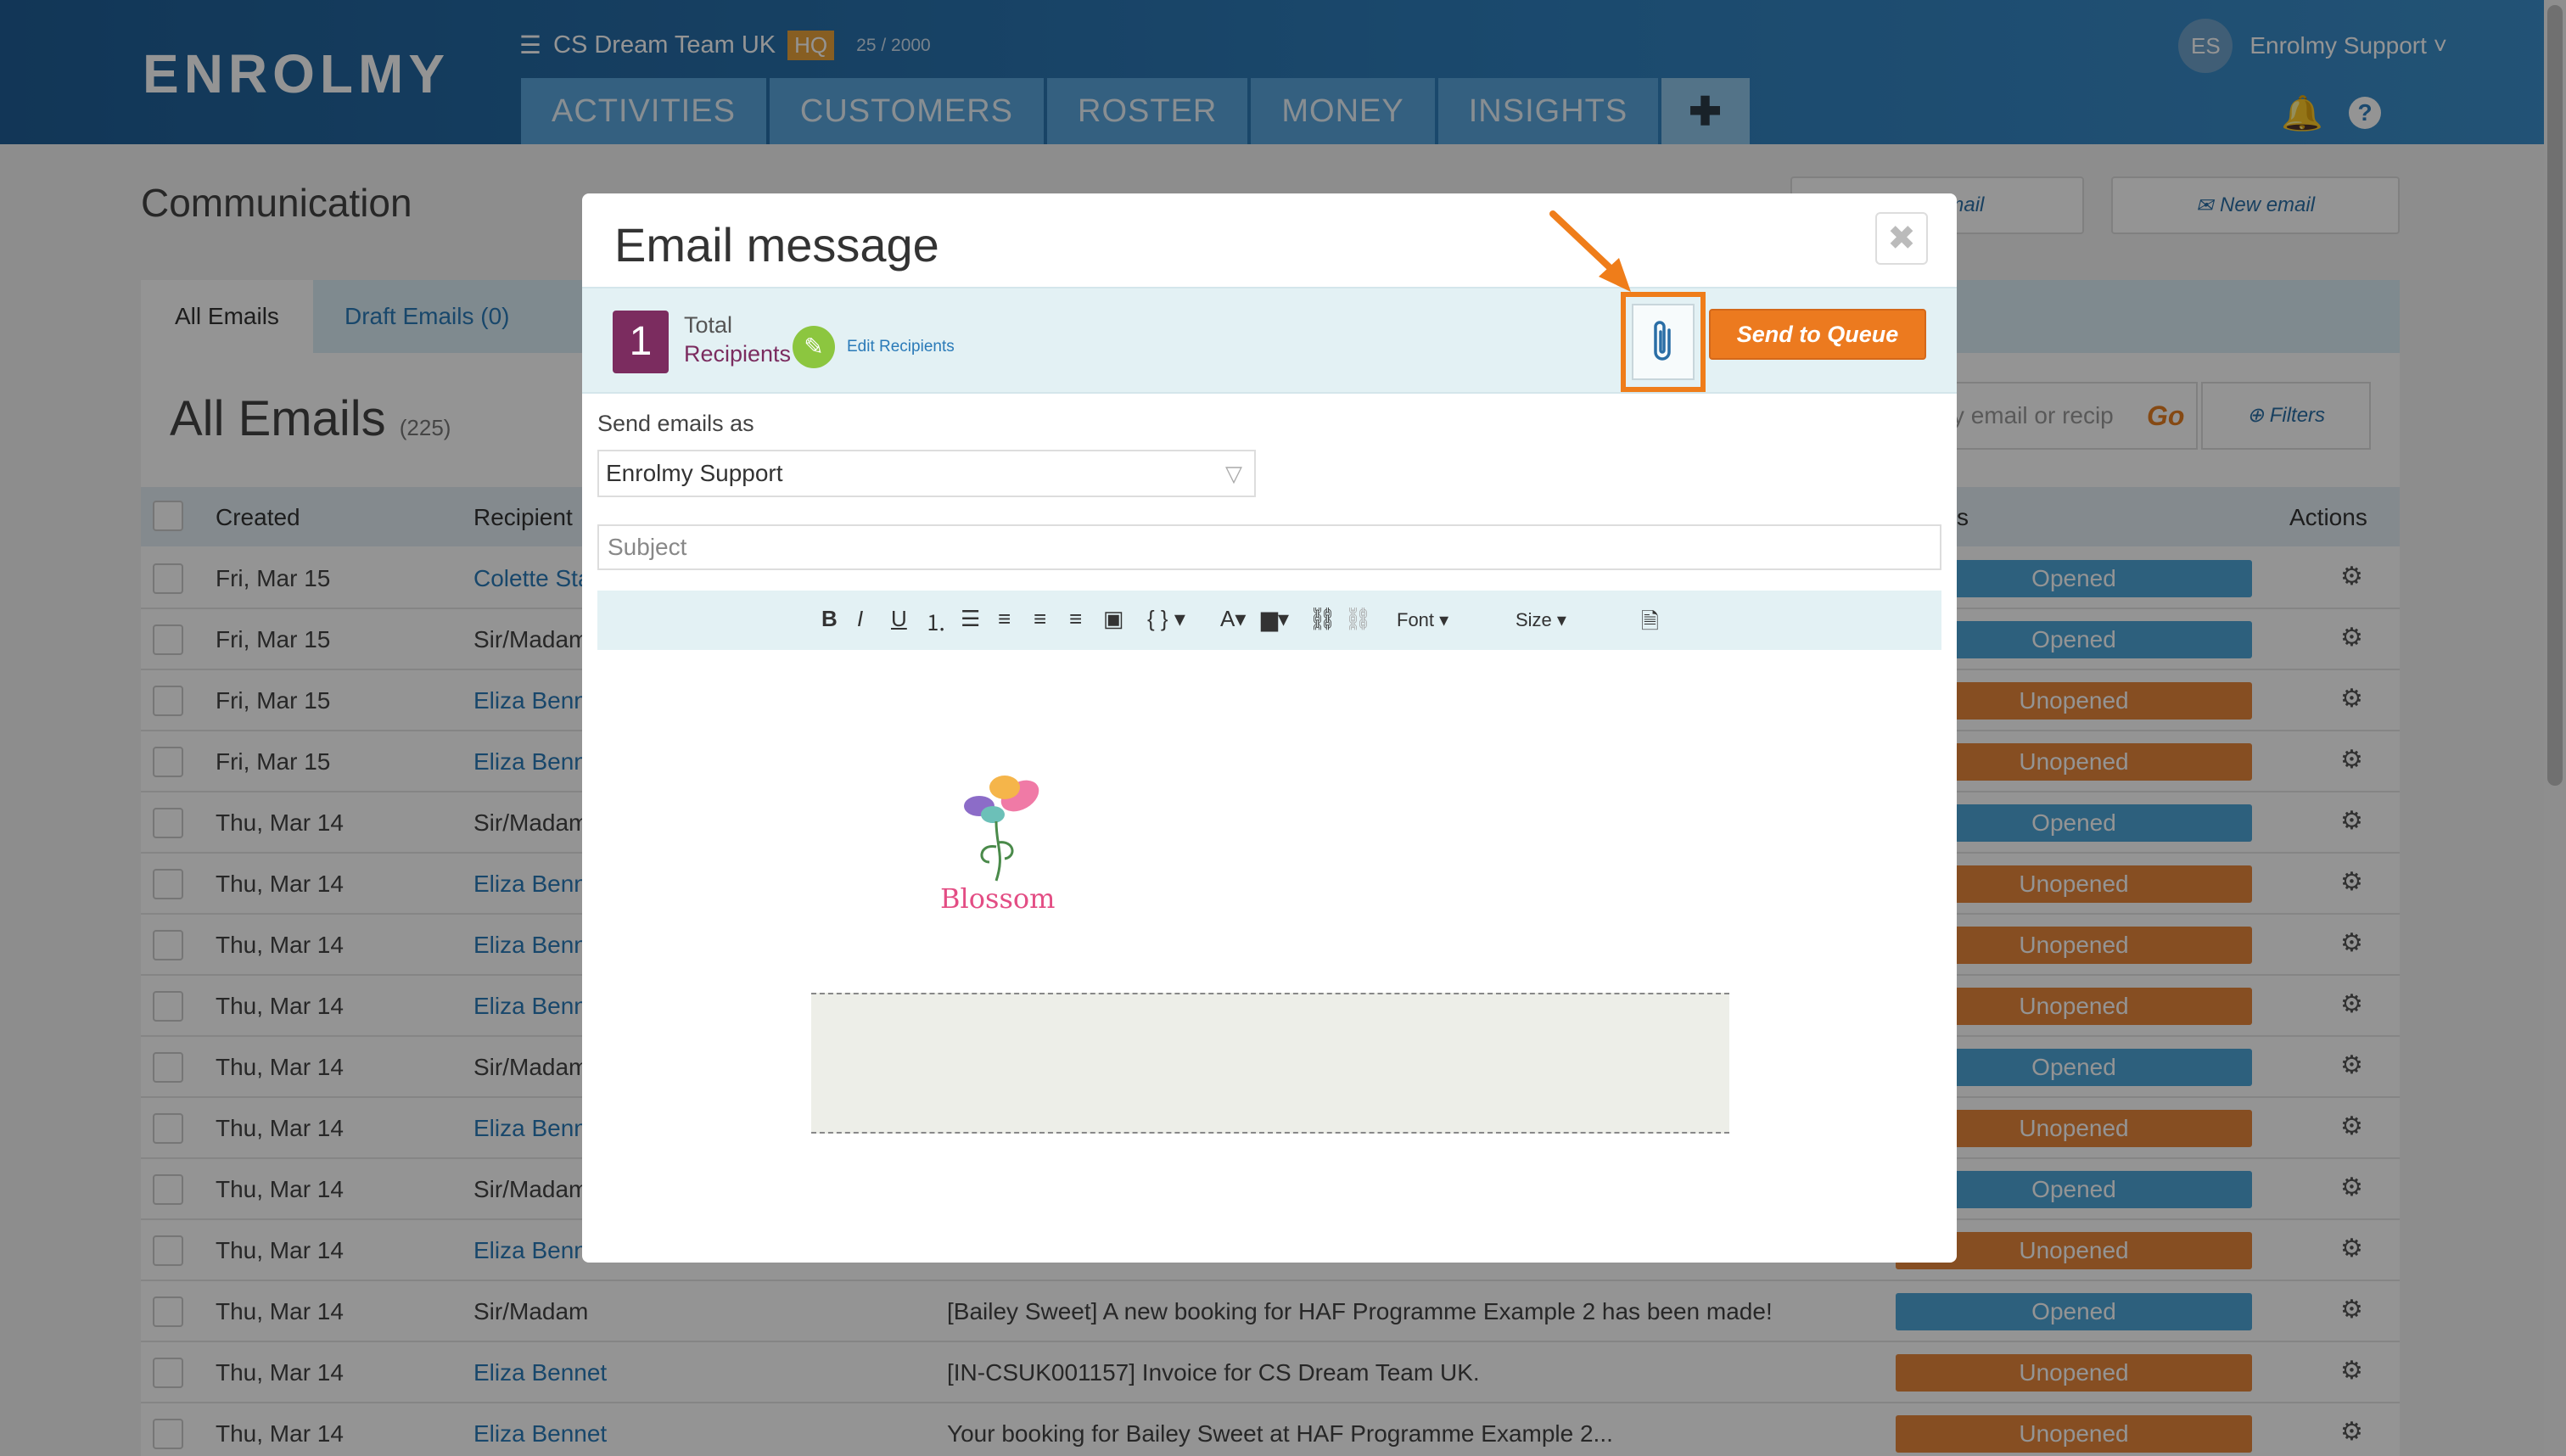 This screenshot has width=2566, height=1456. I want to click on attach-file-button, so click(1663, 342).